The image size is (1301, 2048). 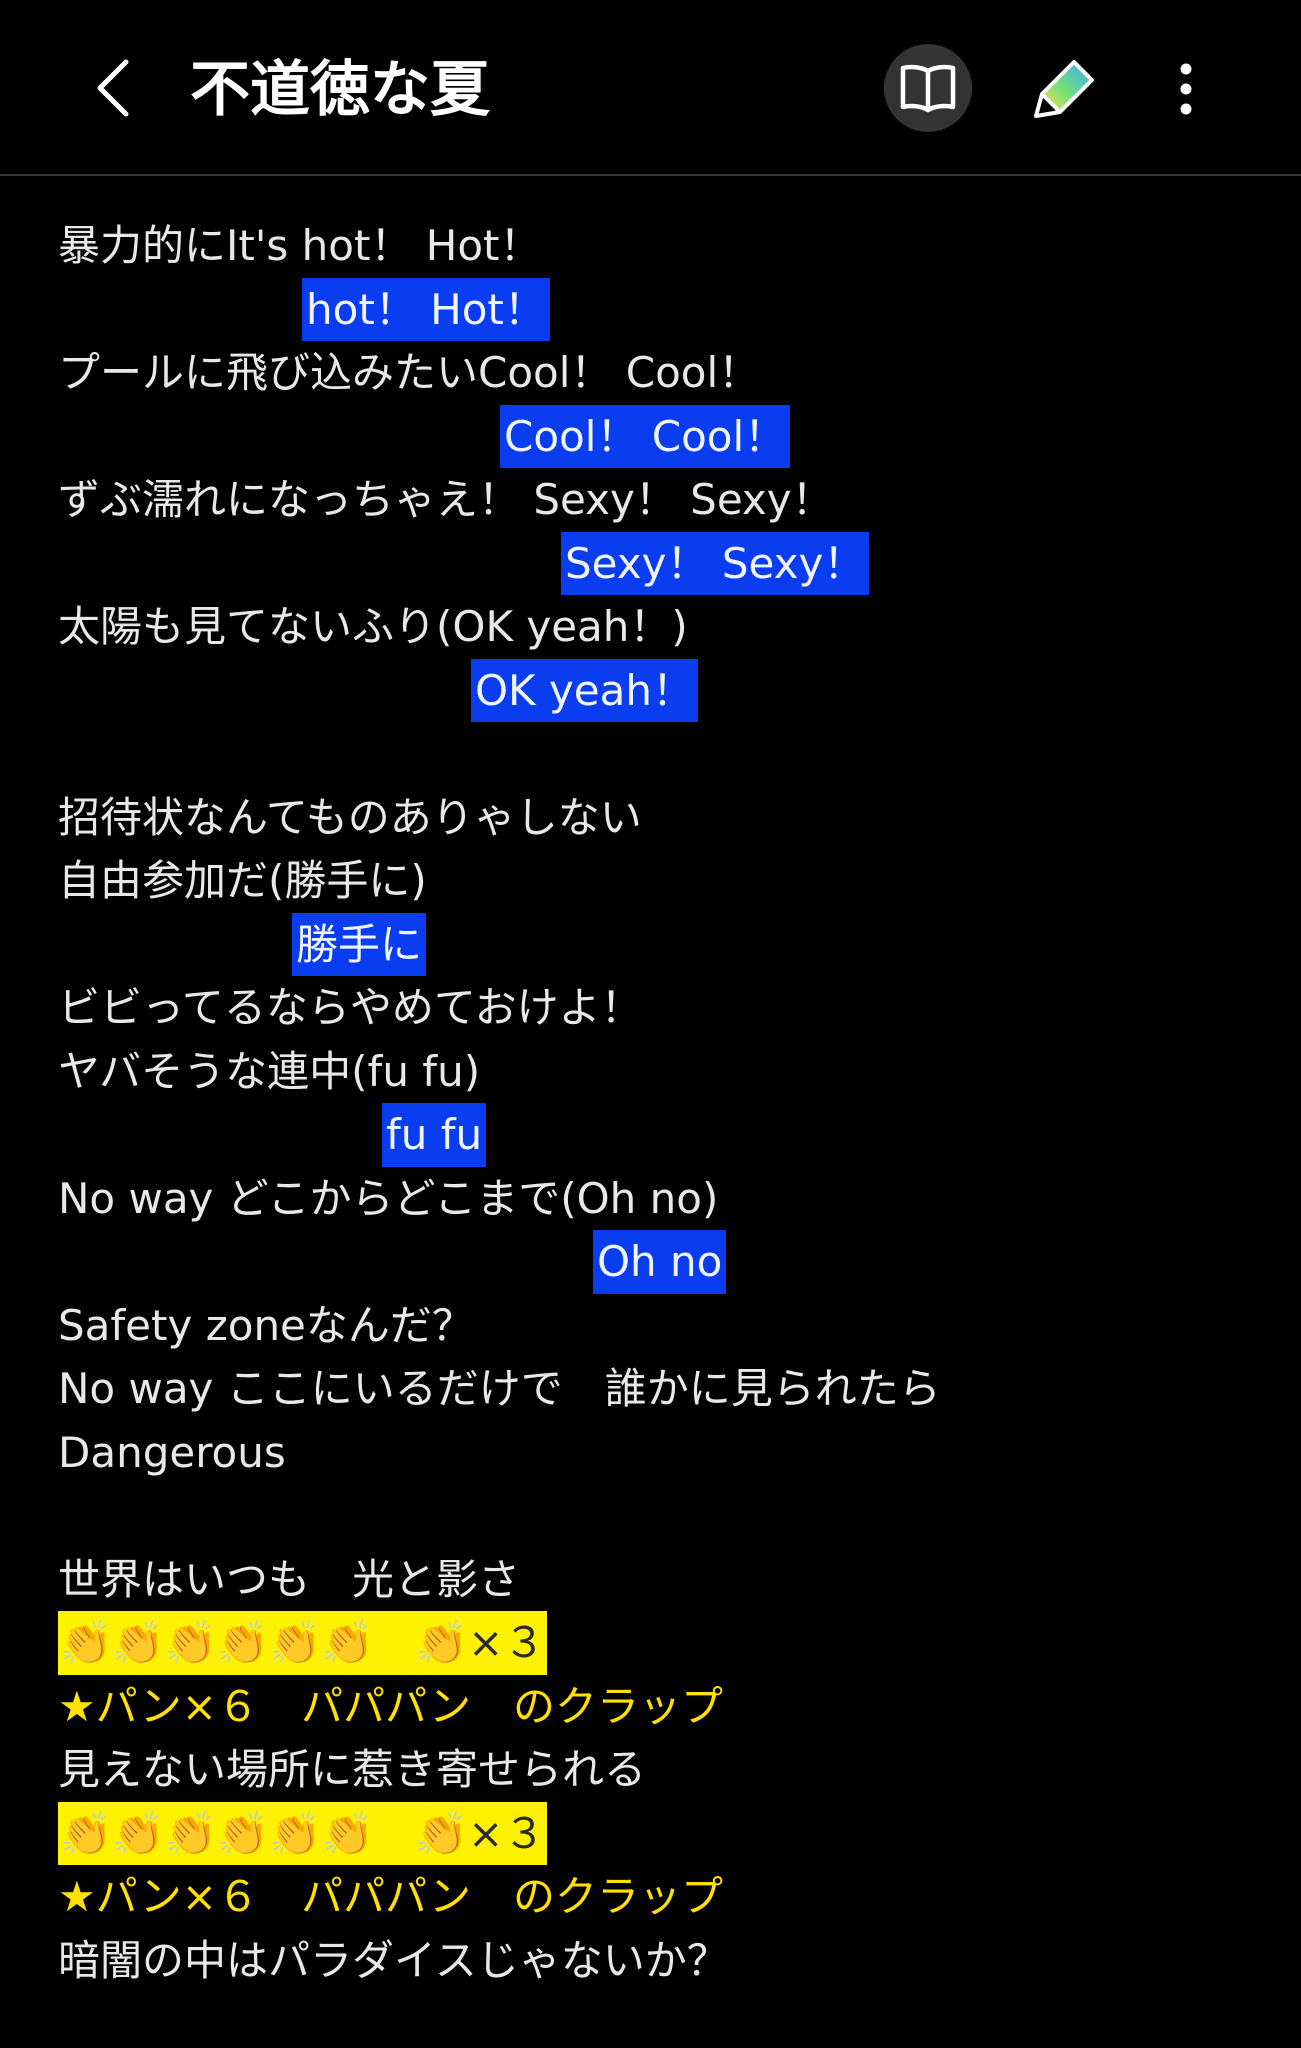 I want to click on app-bar: 不道徳な夏, so click(x=650, y=88).